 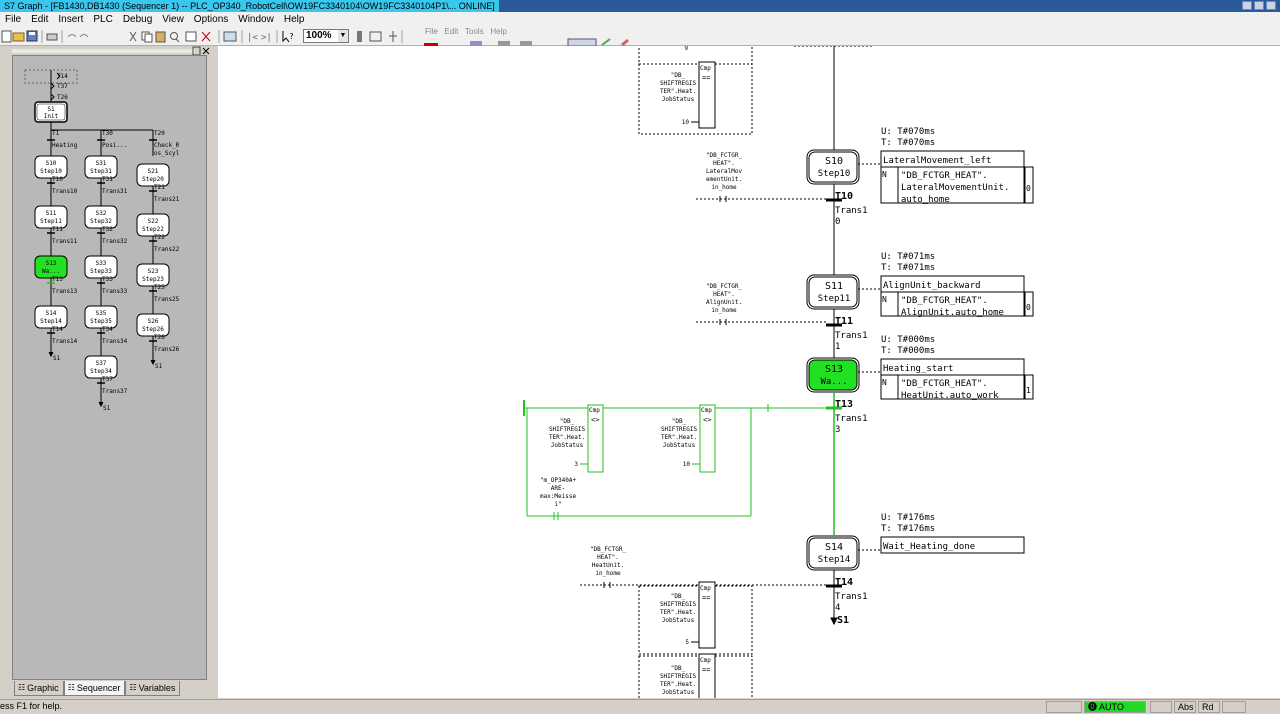 I want to click on help-pointer-icon: ?, so click(x=288, y=37).